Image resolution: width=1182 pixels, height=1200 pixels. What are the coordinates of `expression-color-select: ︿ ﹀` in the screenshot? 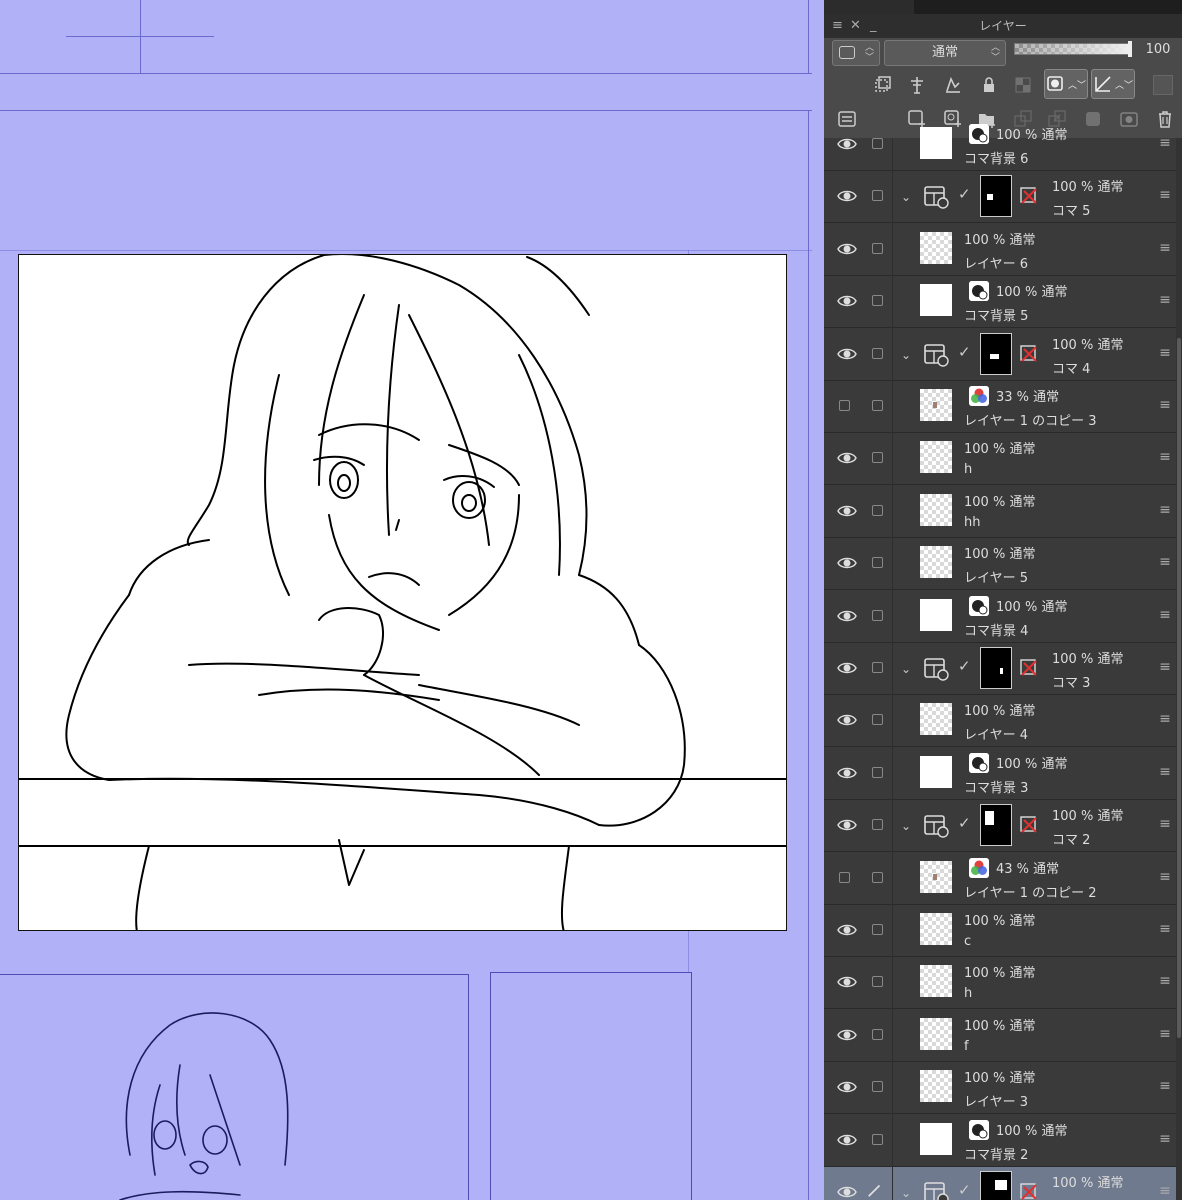 It's located at (856, 53).